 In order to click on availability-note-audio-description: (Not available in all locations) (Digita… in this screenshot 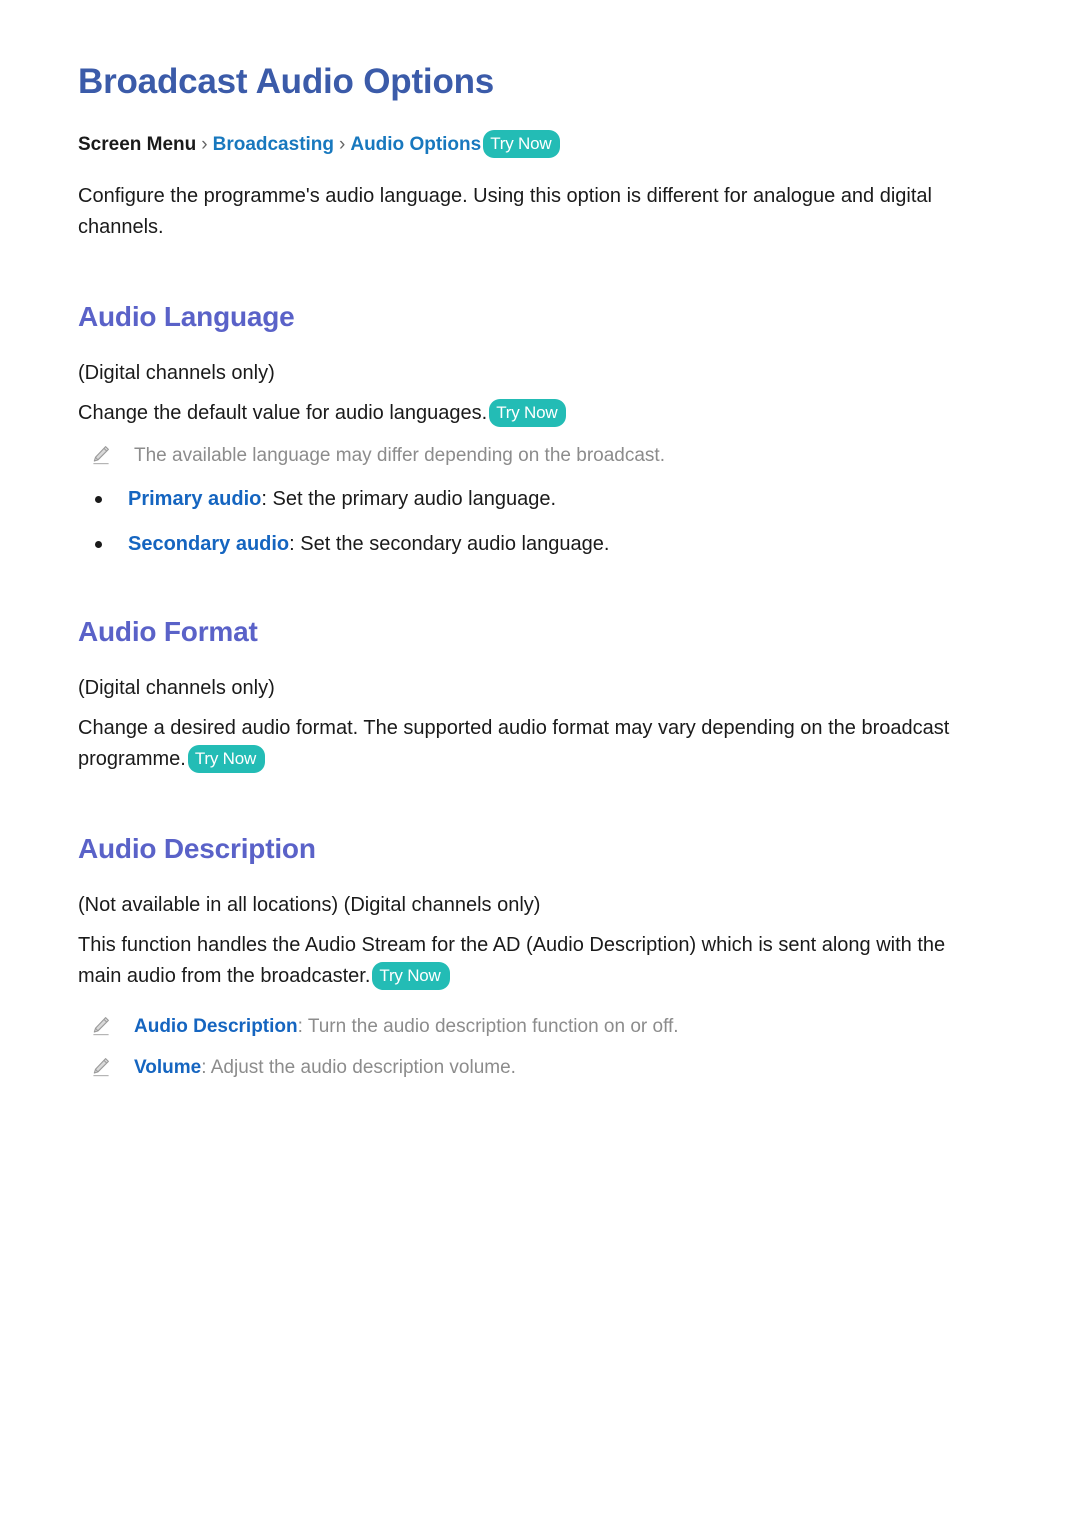, I will do `click(309, 904)`.